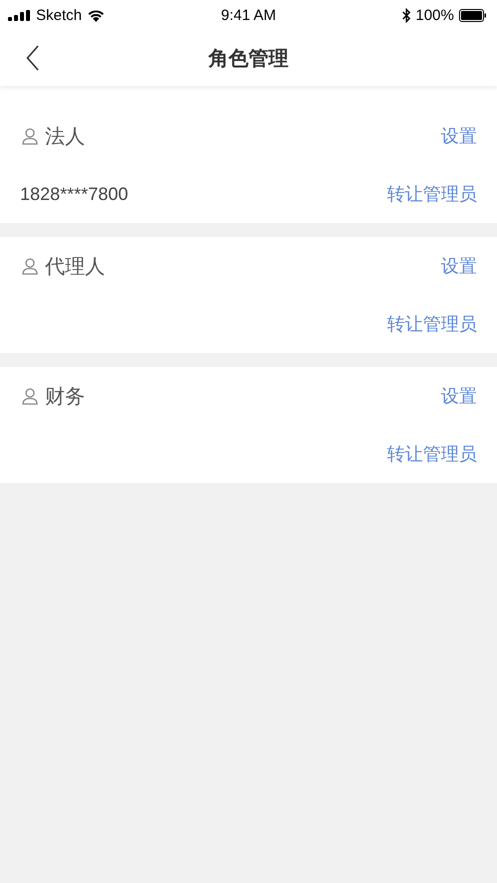  What do you see at coordinates (74, 194) in the screenshot?
I see `phone-number: 1828****7800` at bounding box center [74, 194].